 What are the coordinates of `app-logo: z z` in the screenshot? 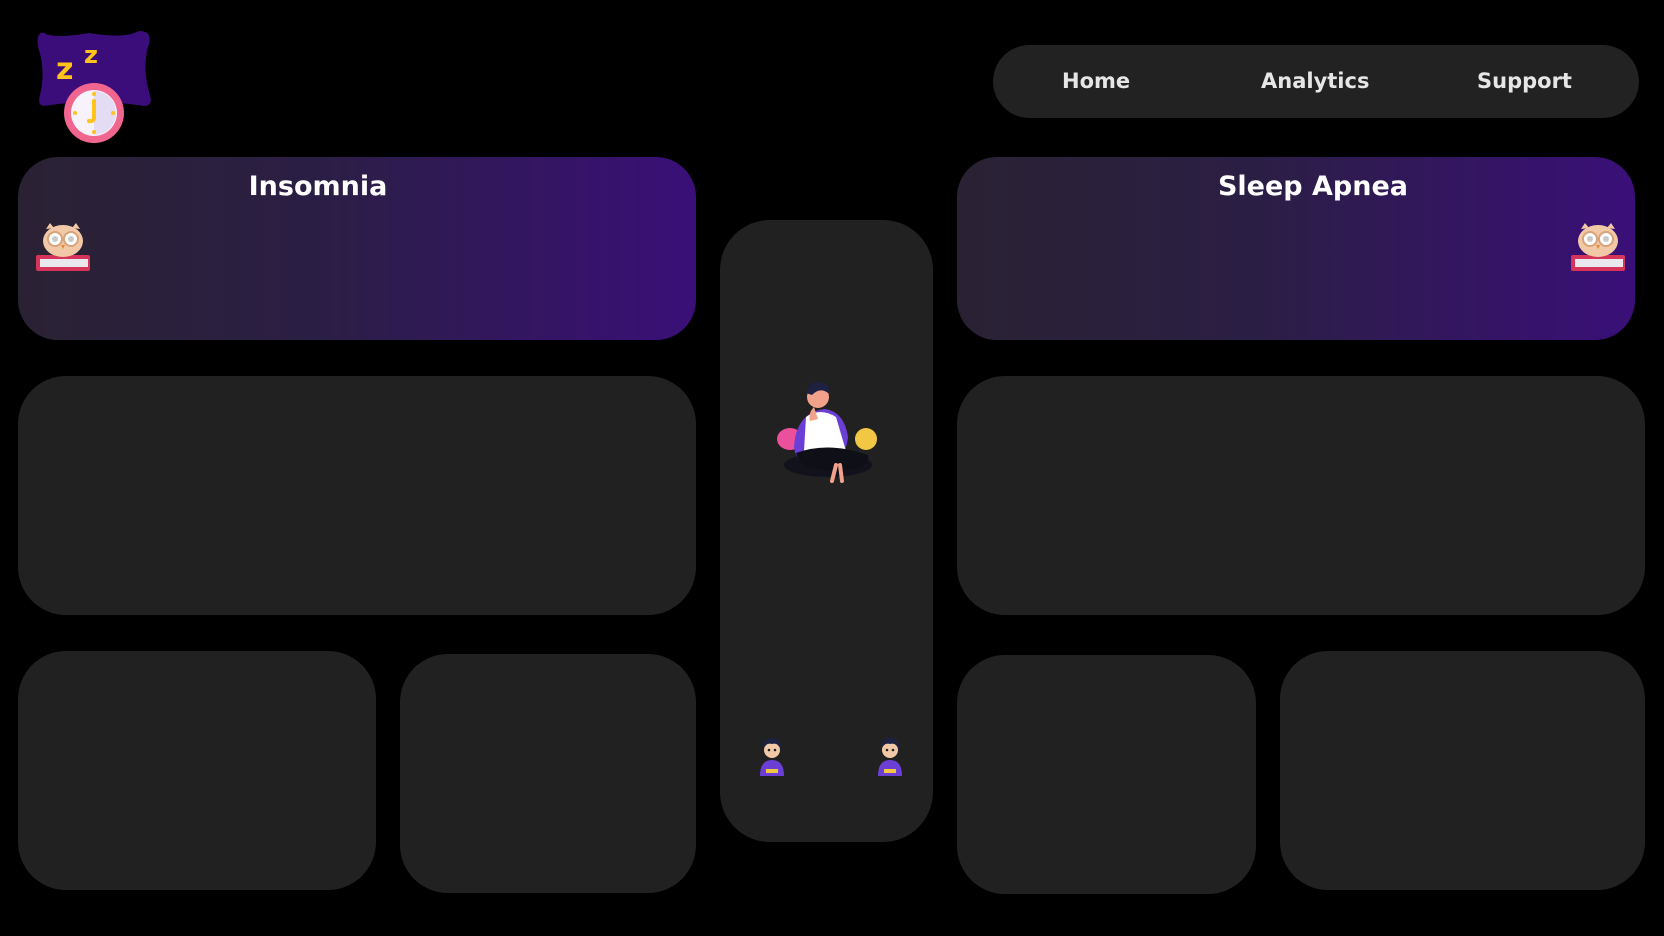 It's located at (94, 85).